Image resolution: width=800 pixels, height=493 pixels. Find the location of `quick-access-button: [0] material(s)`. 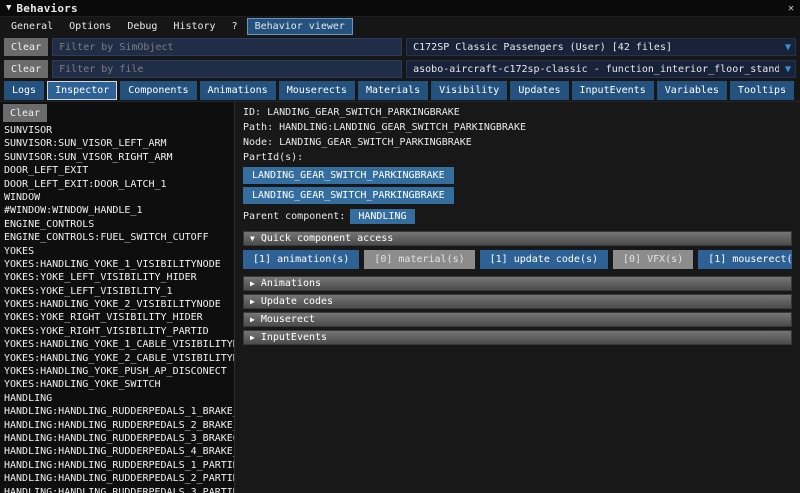

quick-access-button: [0] material(s) is located at coordinates (419, 259).